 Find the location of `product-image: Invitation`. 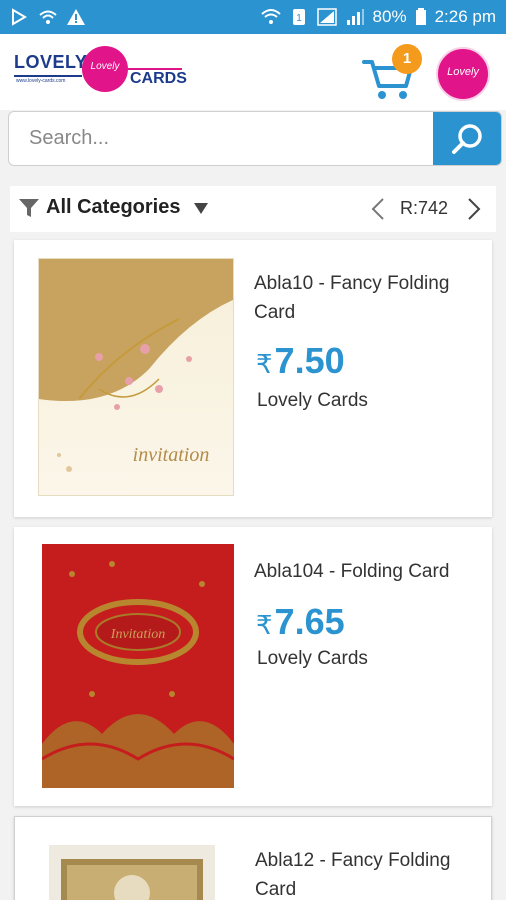

product-image: Invitation is located at coordinates (138, 666).